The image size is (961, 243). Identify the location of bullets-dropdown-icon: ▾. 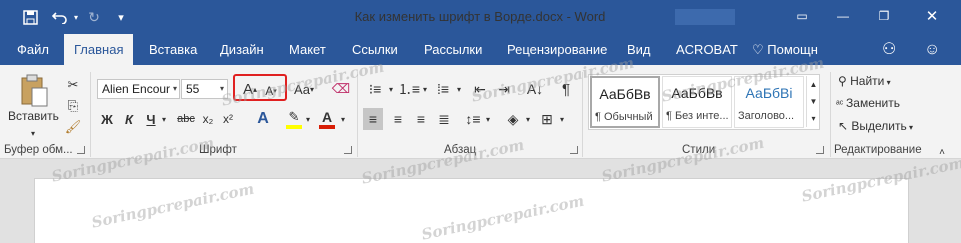
(391, 89).